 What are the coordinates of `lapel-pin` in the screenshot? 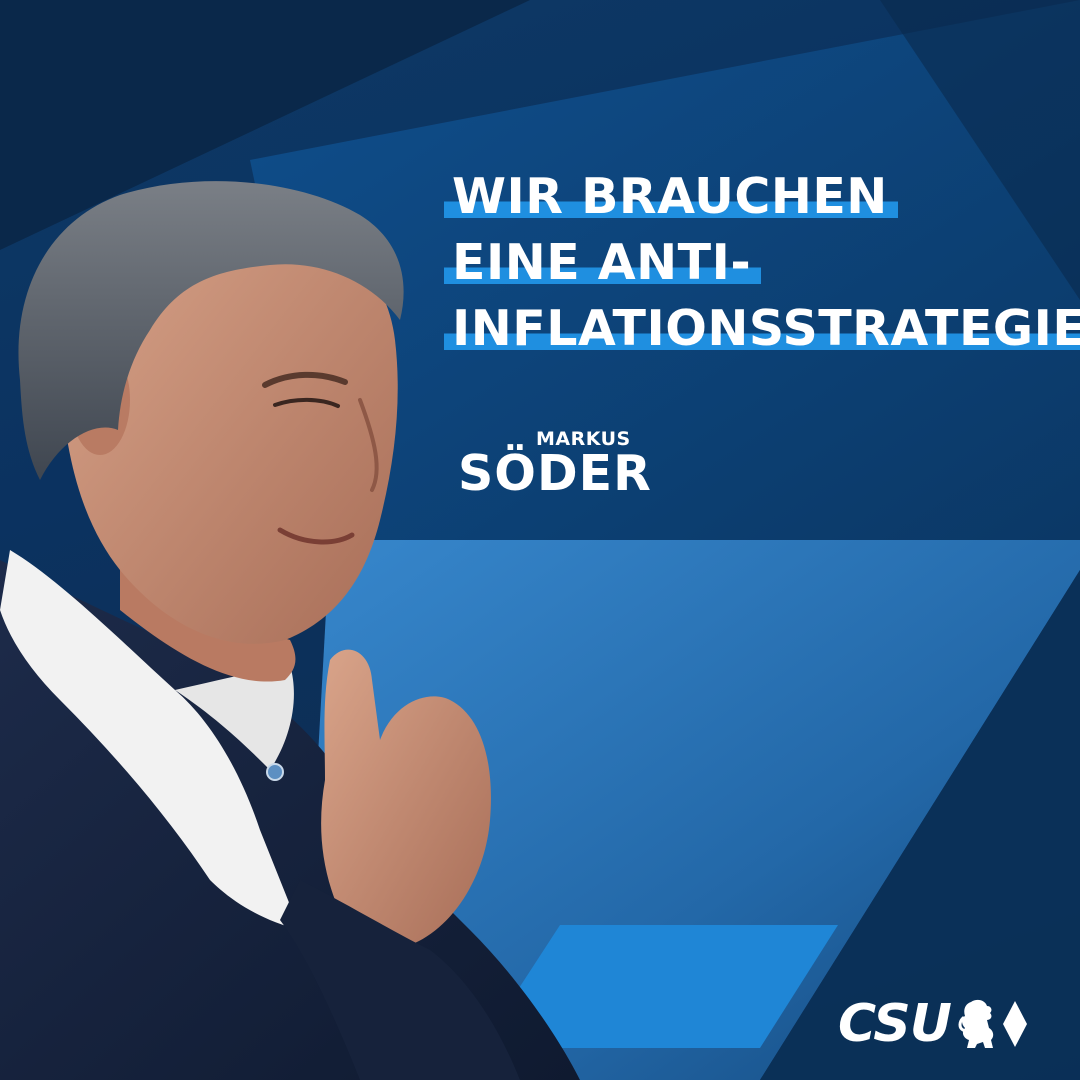 It's located at (275, 772).